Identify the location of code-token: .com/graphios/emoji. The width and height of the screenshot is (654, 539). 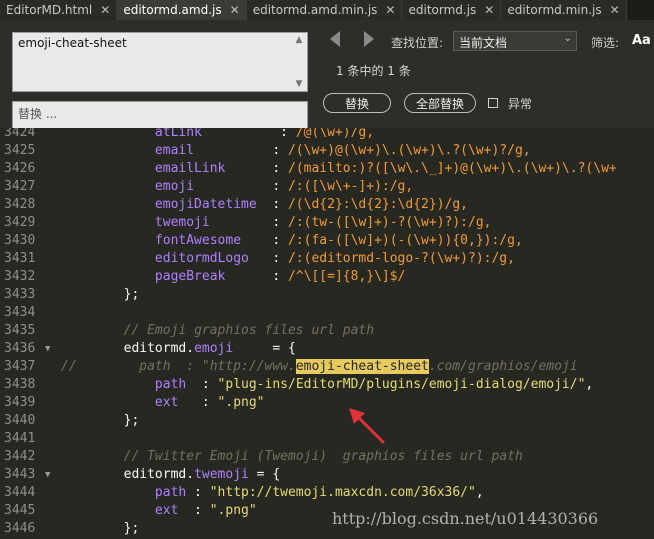
(503, 366).